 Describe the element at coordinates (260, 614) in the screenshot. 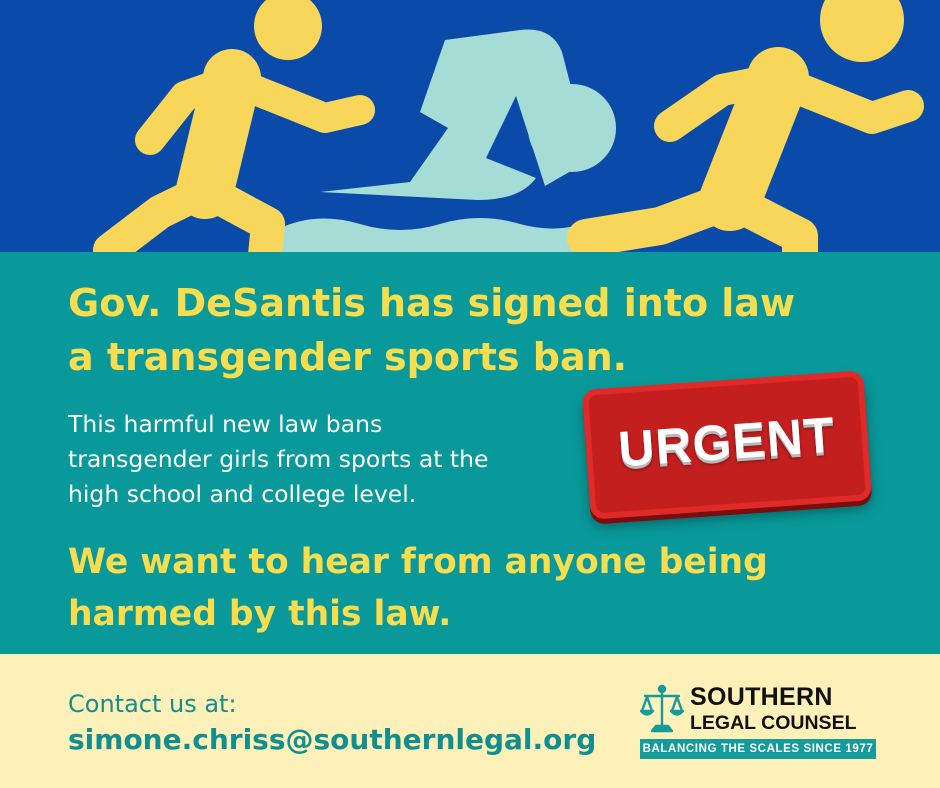

I see `call-to-action-line-2: harmed by this law.` at that location.